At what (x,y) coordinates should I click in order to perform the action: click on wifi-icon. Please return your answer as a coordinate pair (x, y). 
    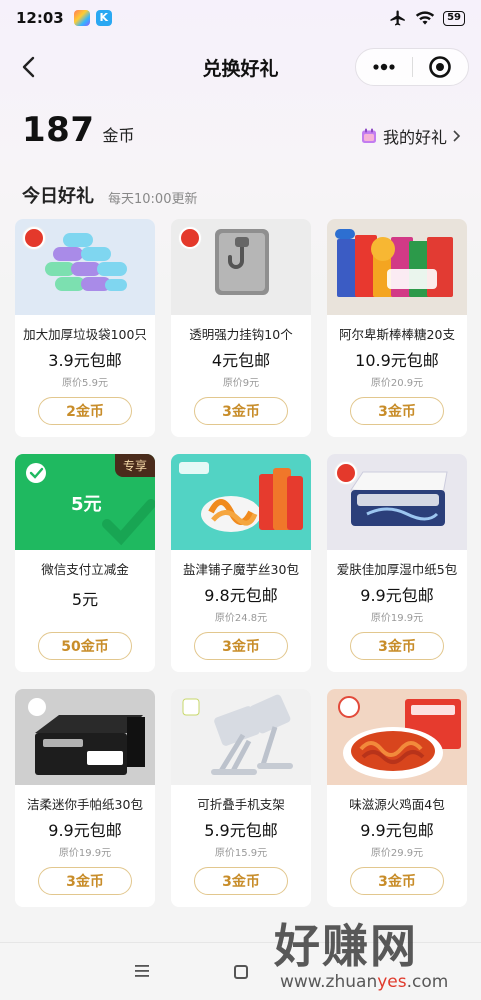
    Looking at the image, I should click on (425, 18).